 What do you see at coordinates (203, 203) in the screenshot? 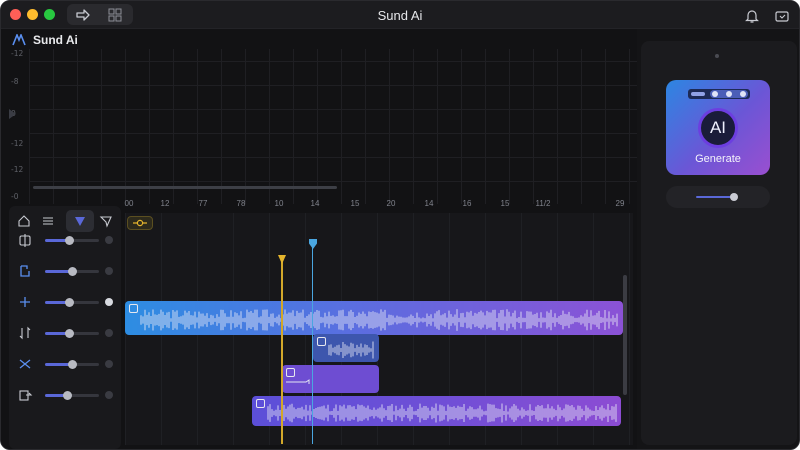
I see `ruler-tick-label: 77` at bounding box center [203, 203].